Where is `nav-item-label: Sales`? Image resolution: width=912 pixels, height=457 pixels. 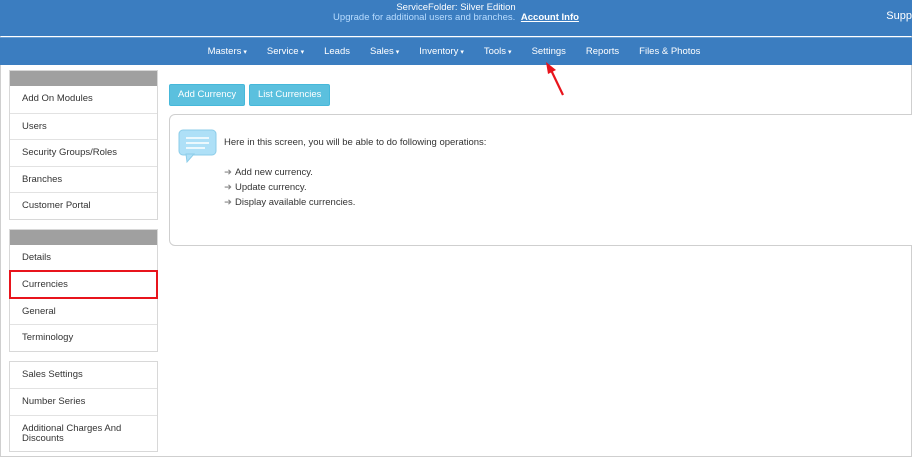 nav-item-label: Sales is located at coordinates (381, 51).